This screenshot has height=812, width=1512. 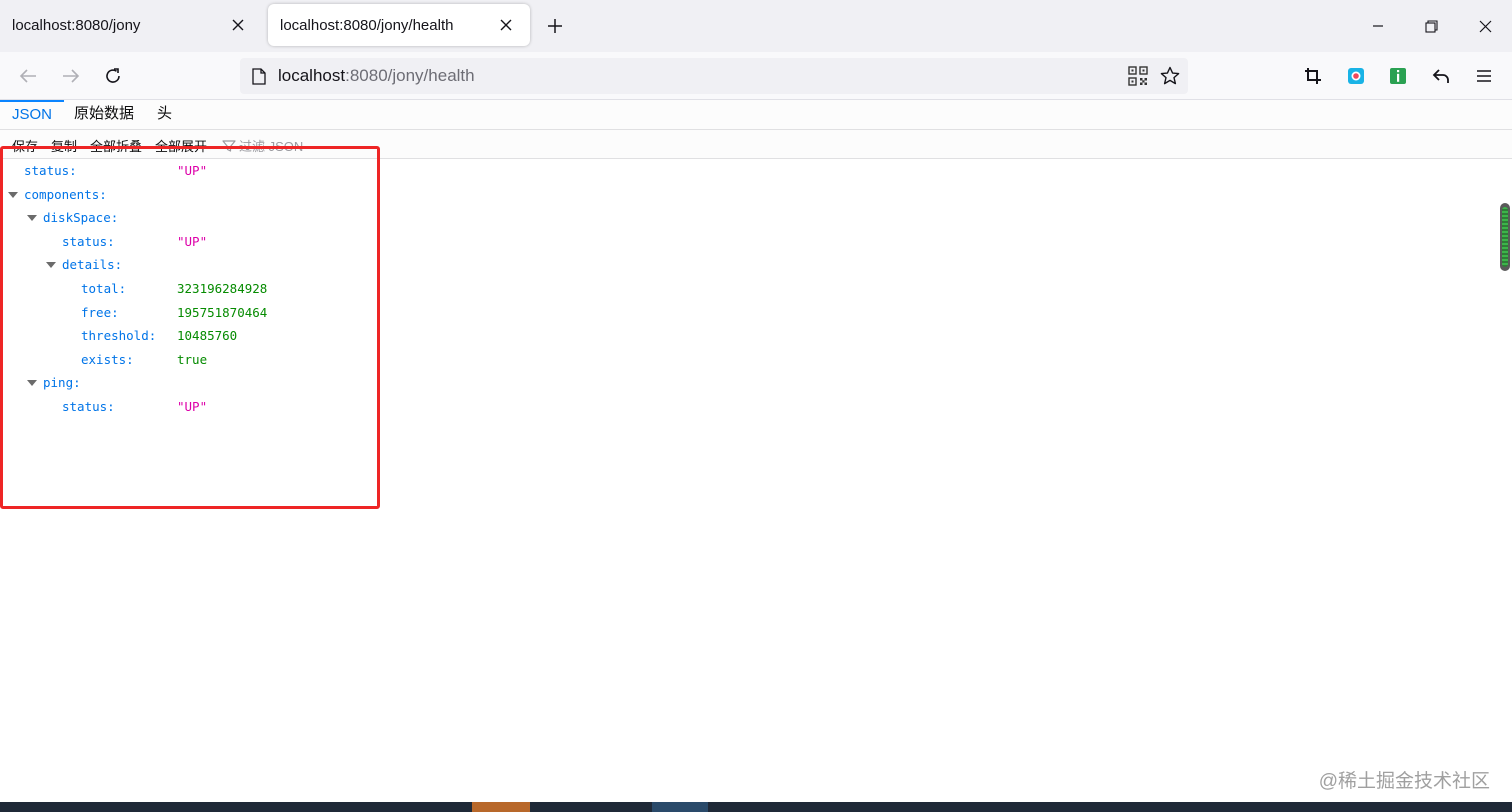 I want to click on json-value: 323196284928, so click(x=222, y=288).